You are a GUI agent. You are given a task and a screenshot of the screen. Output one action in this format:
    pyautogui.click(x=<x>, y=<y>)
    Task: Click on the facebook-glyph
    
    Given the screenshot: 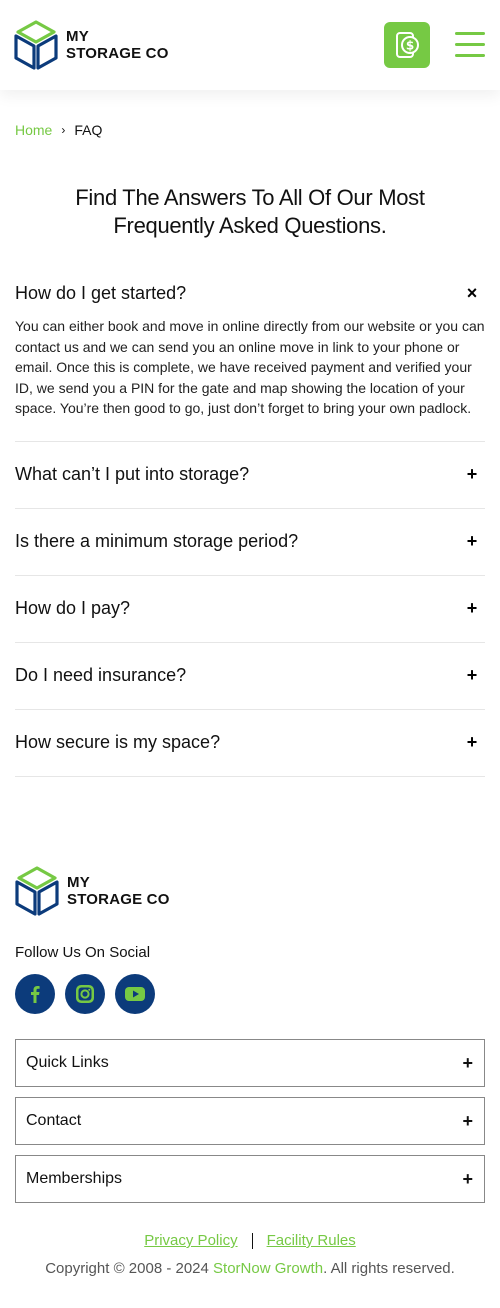 What is the action you would take?
    pyautogui.click(x=35, y=994)
    